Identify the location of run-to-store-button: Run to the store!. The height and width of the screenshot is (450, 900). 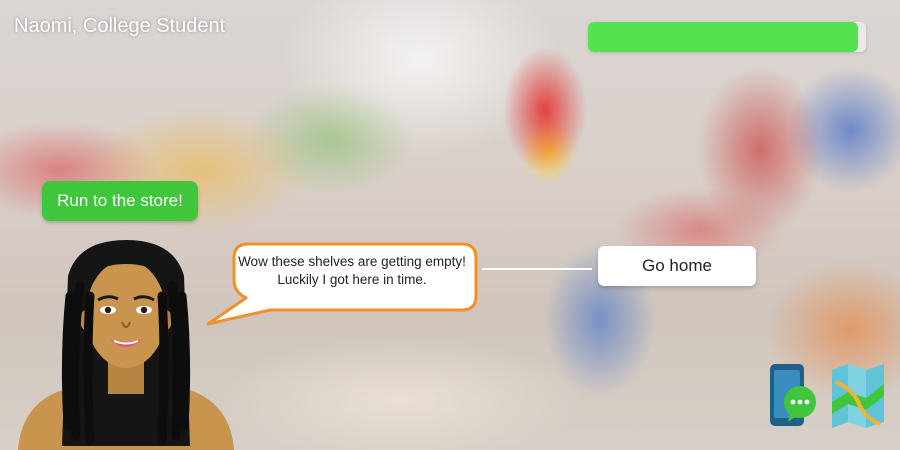
(120, 201).